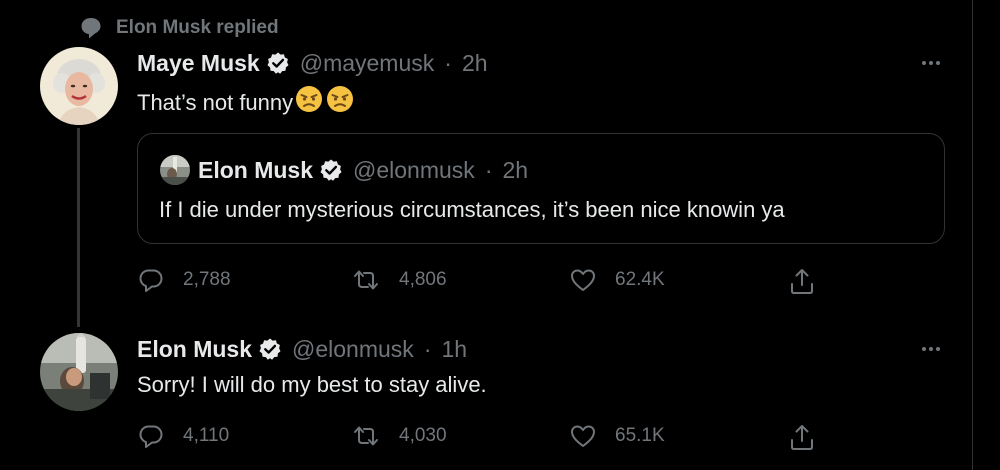 The image size is (1000, 470). Describe the element at coordinates (367, 63) in the screenshot. I see `author-handle: @mayemusk` at that location.